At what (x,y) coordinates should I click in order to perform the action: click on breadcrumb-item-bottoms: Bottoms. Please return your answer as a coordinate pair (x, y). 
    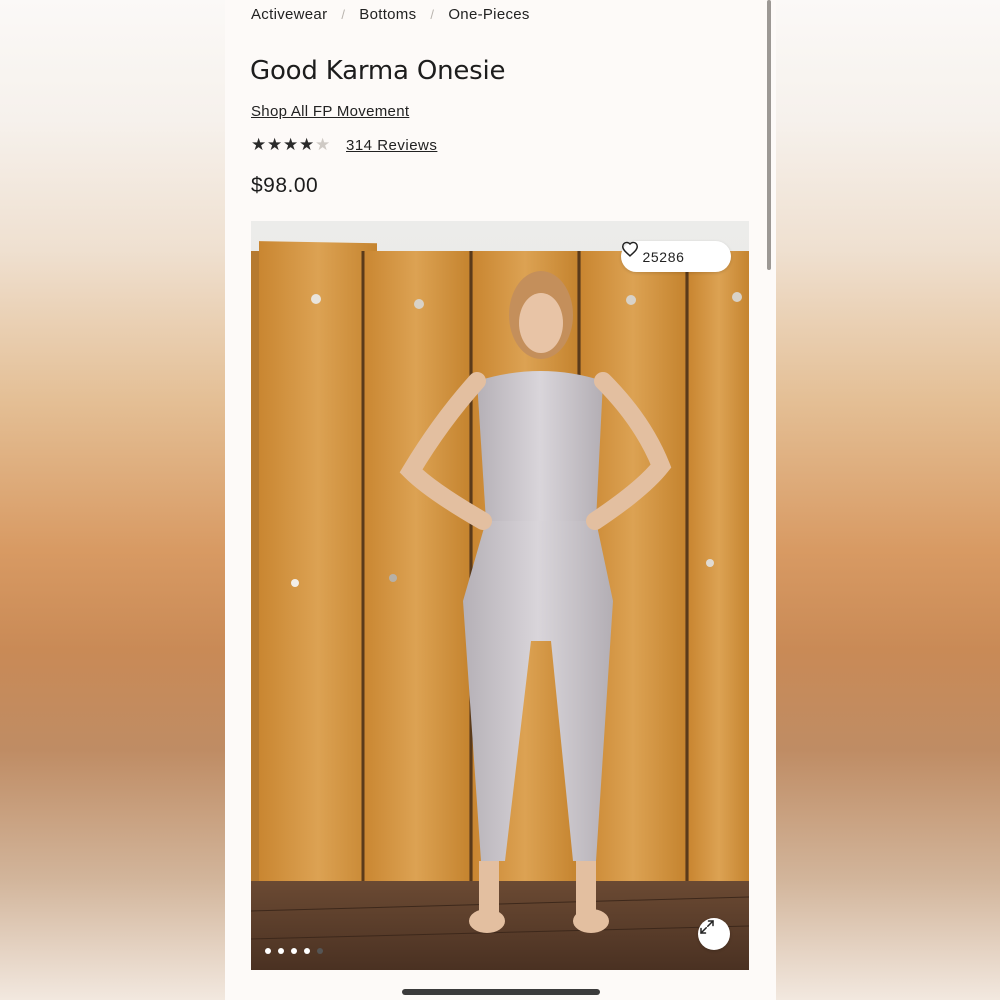
    Looking at the image, I should click on (387, 14).